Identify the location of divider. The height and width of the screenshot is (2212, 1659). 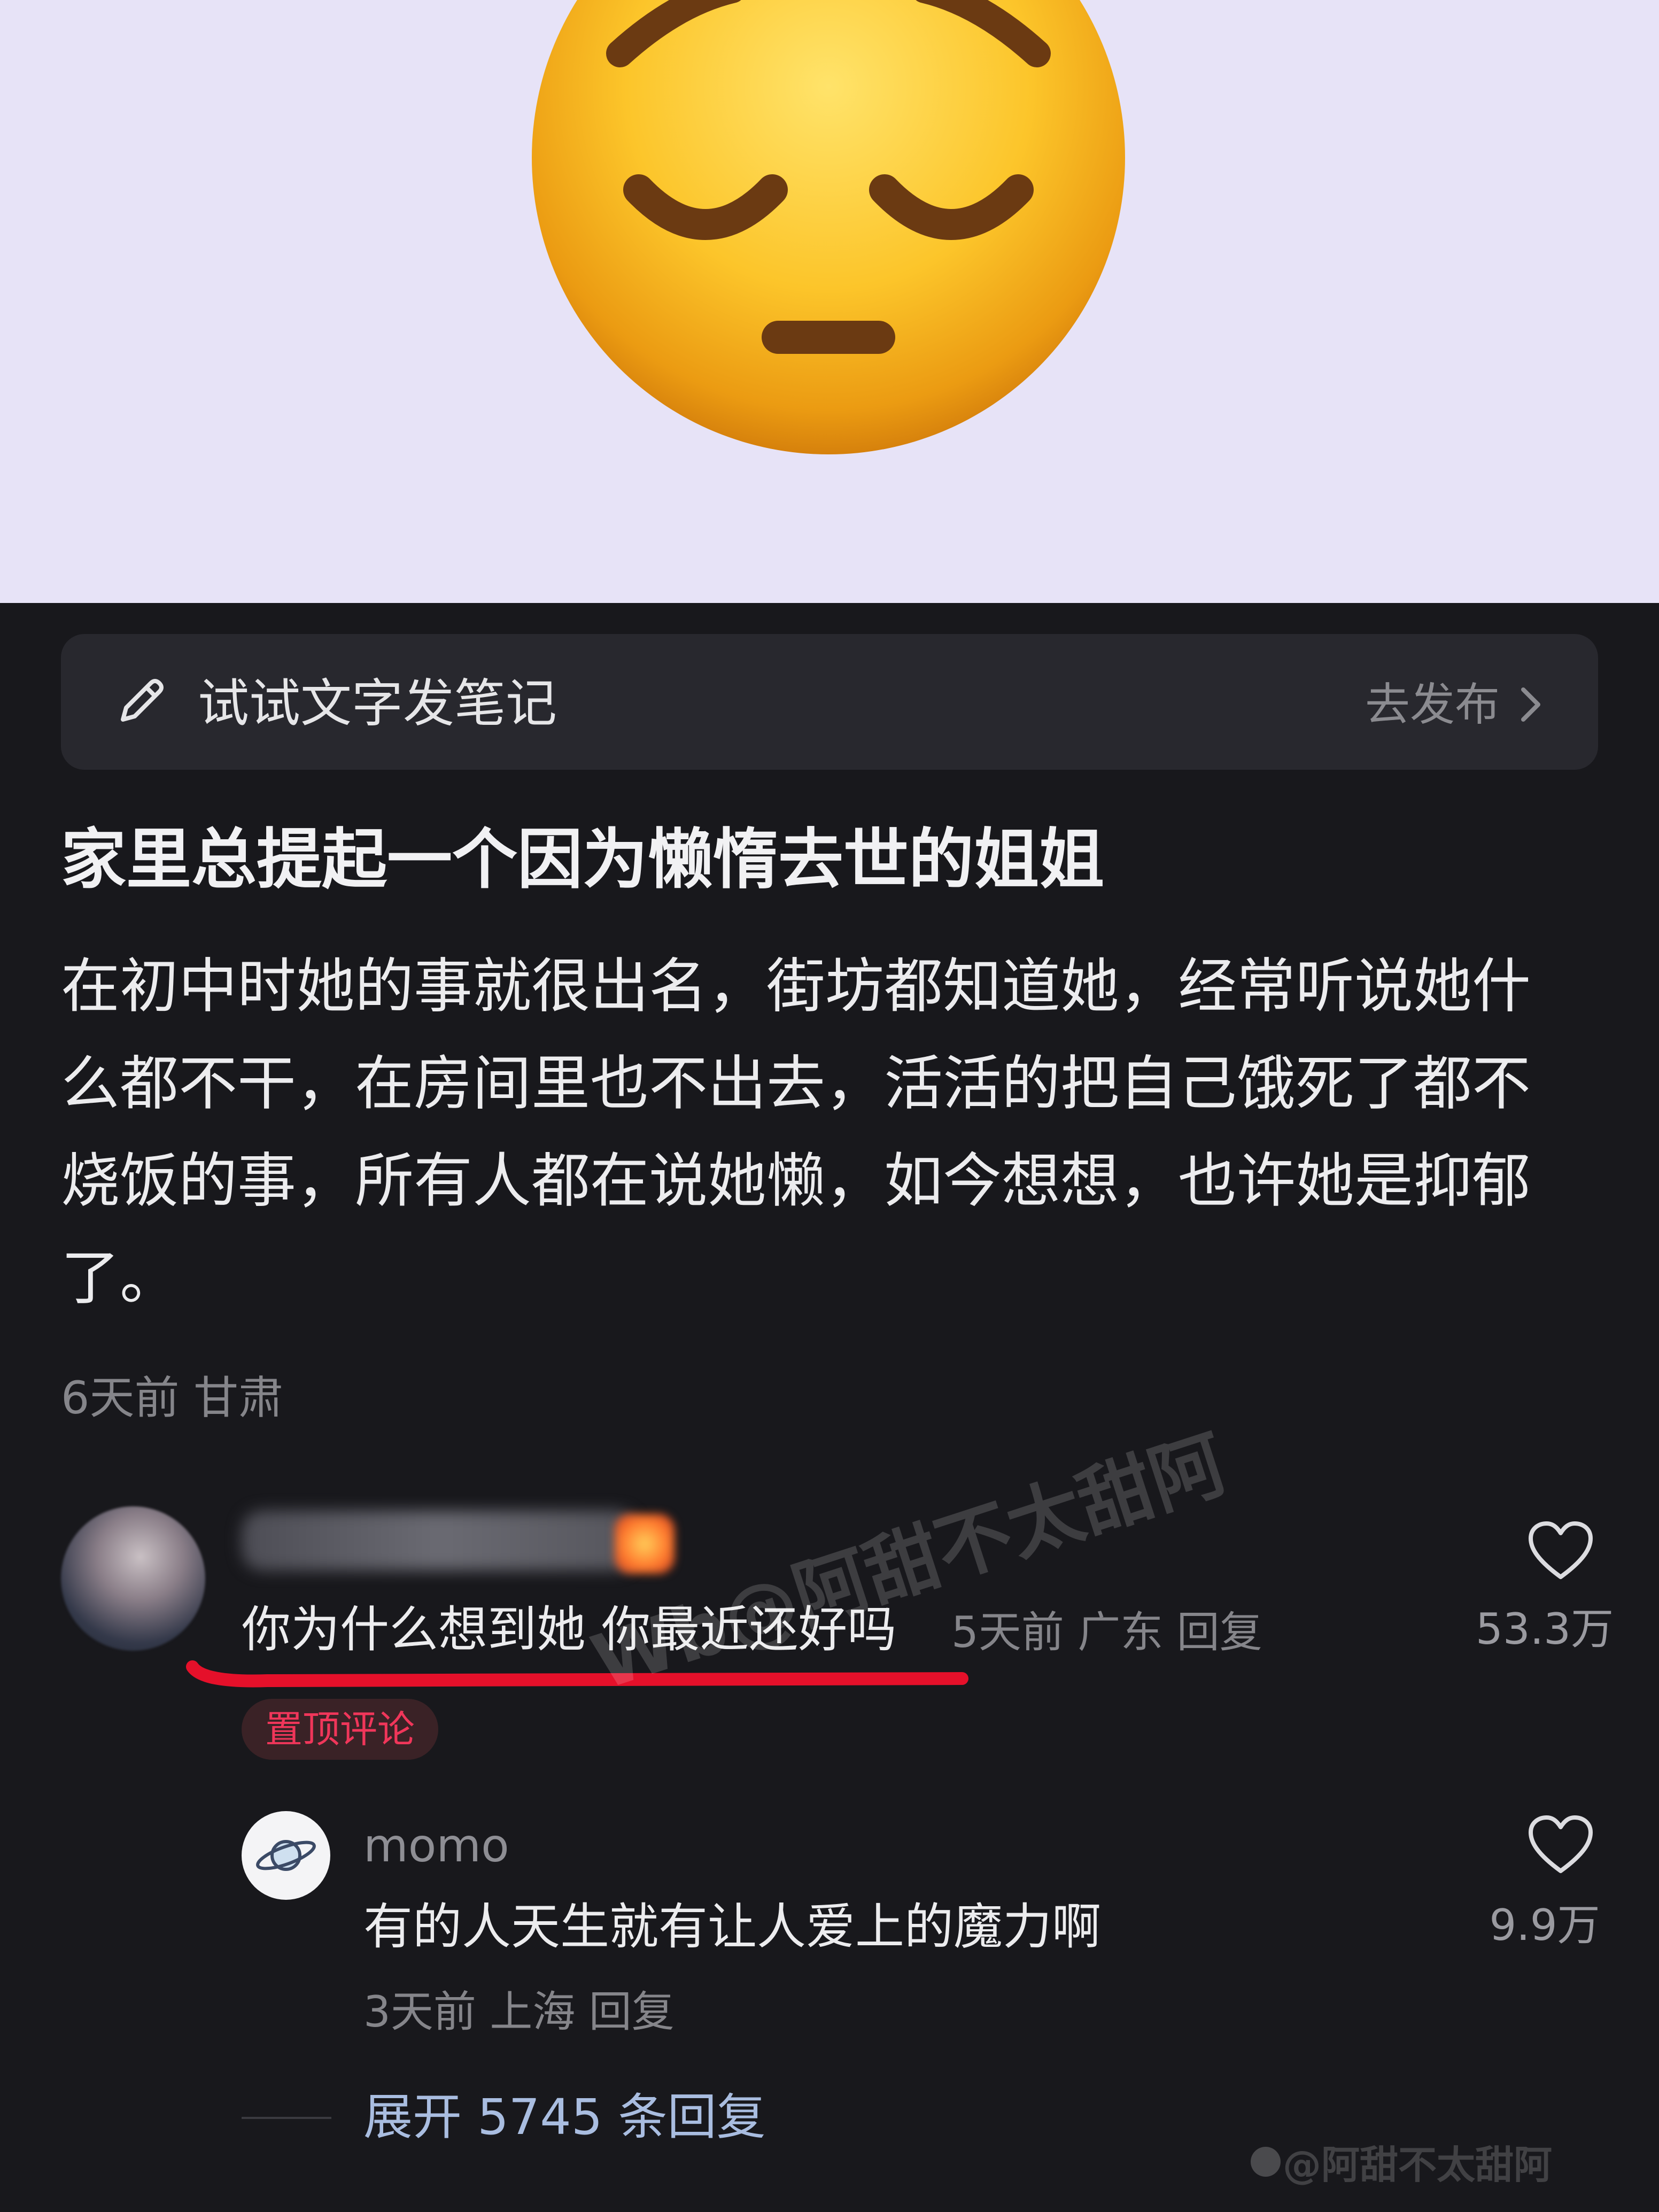
(286, 2118).